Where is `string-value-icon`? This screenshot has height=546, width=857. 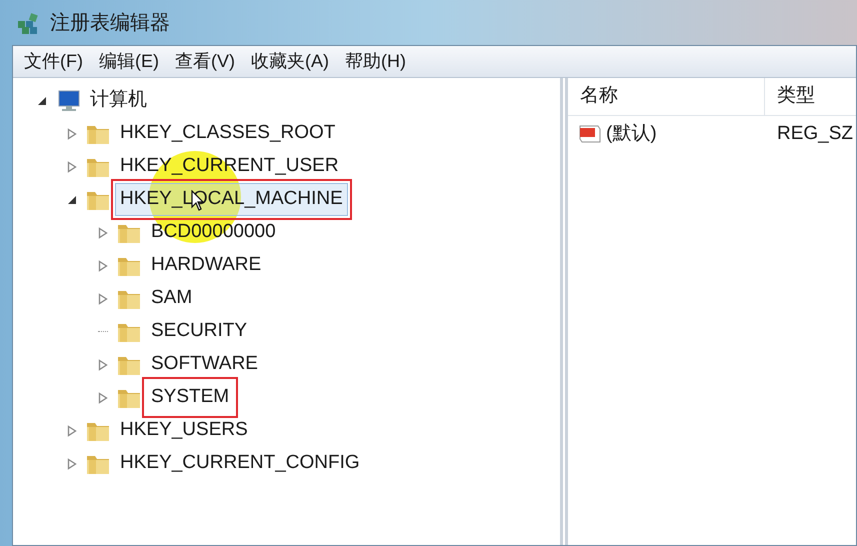
string-value-icon is located at coordinates (590, 134).